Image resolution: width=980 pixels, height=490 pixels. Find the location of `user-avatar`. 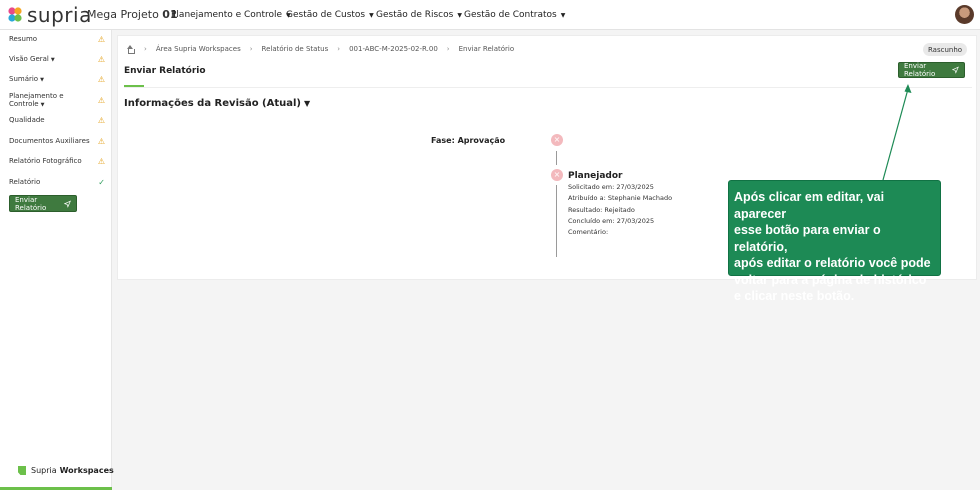

user-avatar is located at coordinates (964, 14).